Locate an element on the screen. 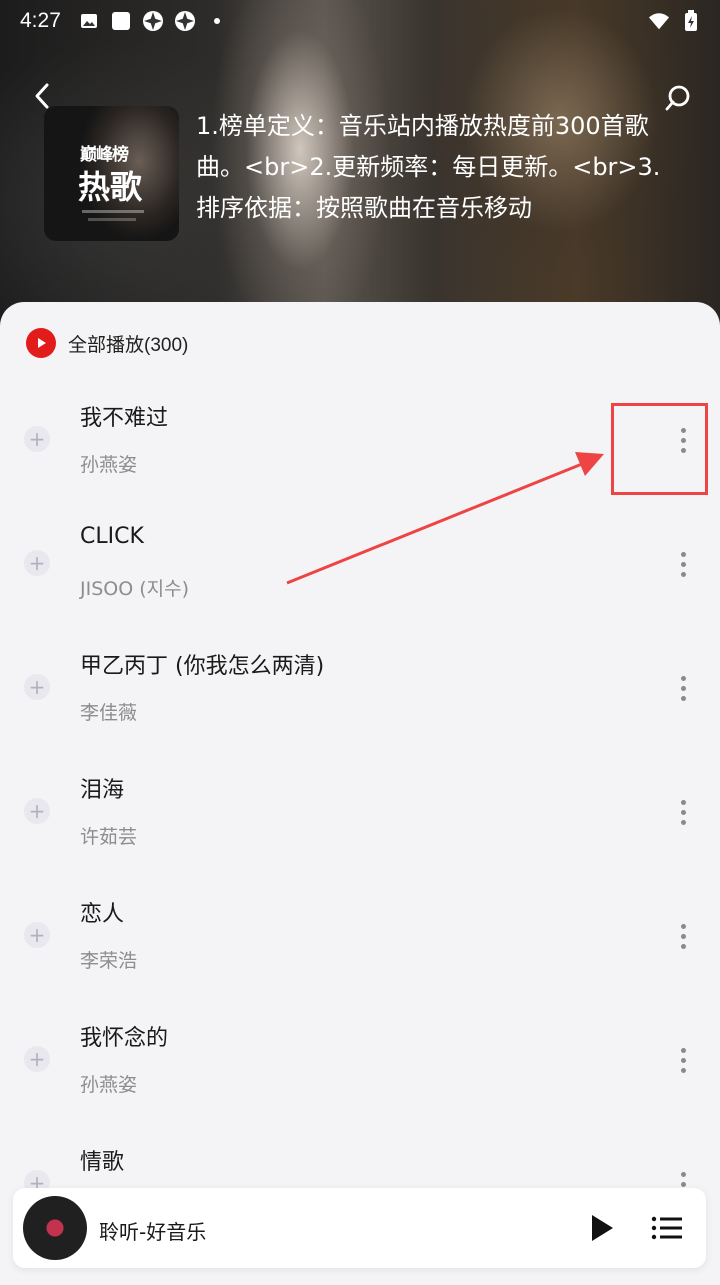 The width and height of the screenshot is (720, 1285). playlist-button is located at coordinates (667, 1228).